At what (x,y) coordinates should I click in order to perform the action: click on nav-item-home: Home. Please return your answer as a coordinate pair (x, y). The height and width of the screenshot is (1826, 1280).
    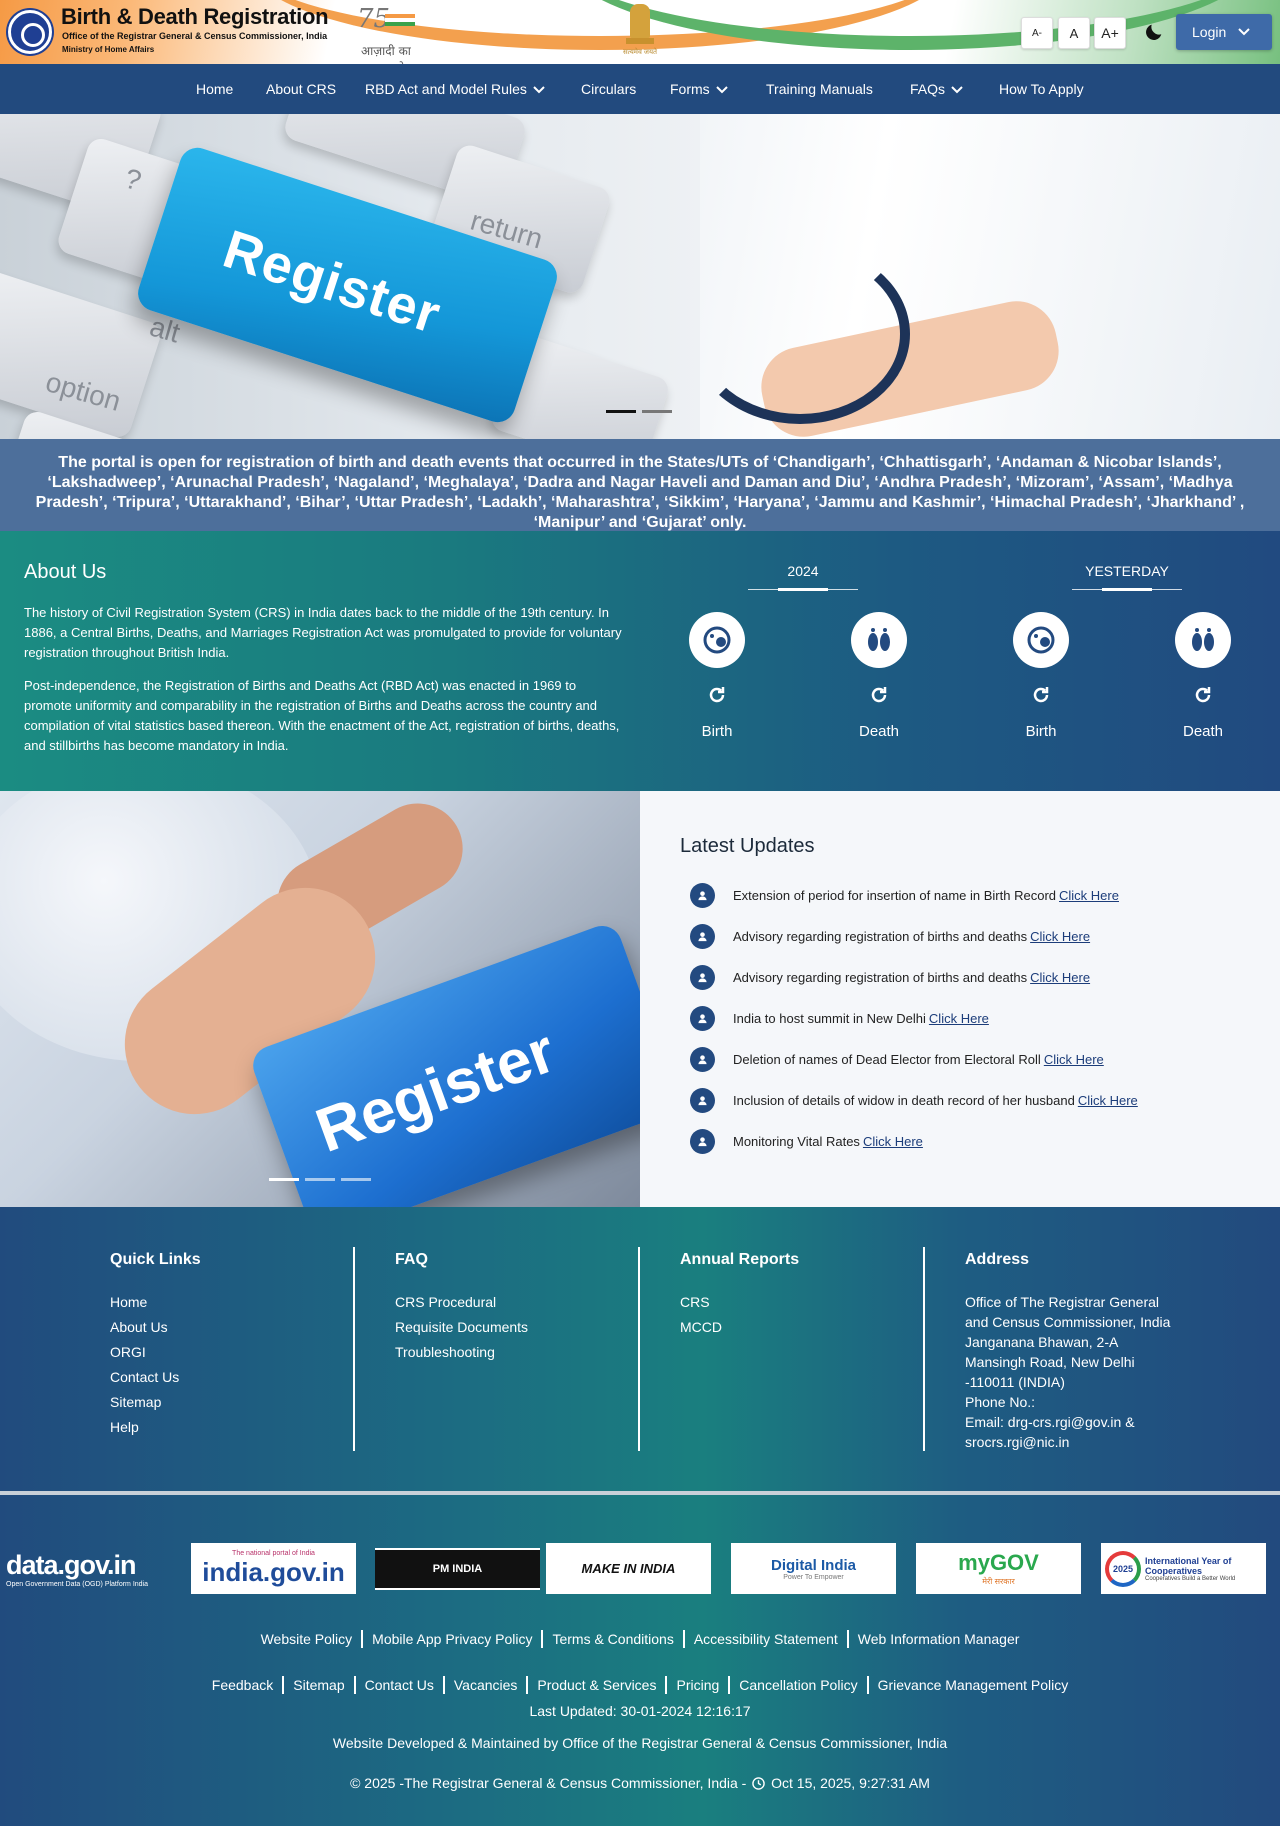
    Looking at the image, I should click on (214, 89).